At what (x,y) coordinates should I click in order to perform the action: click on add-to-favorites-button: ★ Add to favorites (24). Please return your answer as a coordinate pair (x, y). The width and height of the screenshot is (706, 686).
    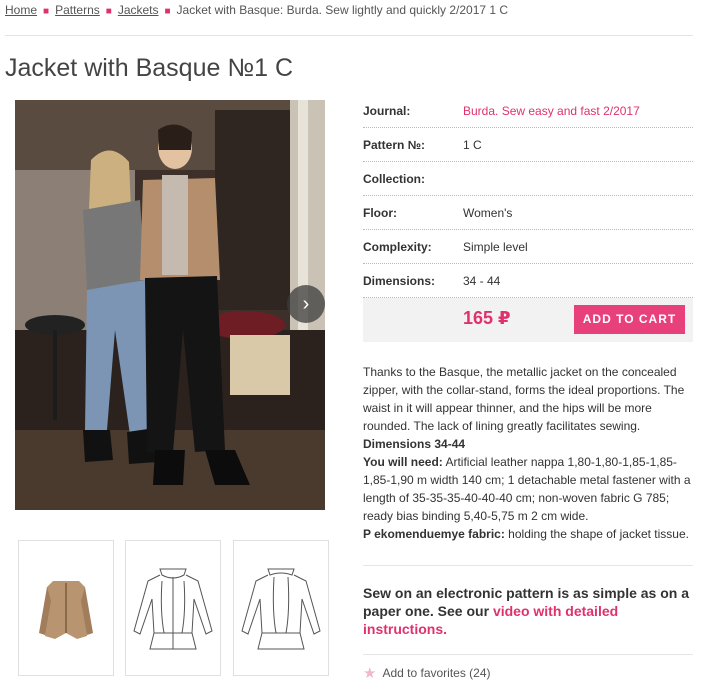
    Looking at the image, I should click on (427, 673).